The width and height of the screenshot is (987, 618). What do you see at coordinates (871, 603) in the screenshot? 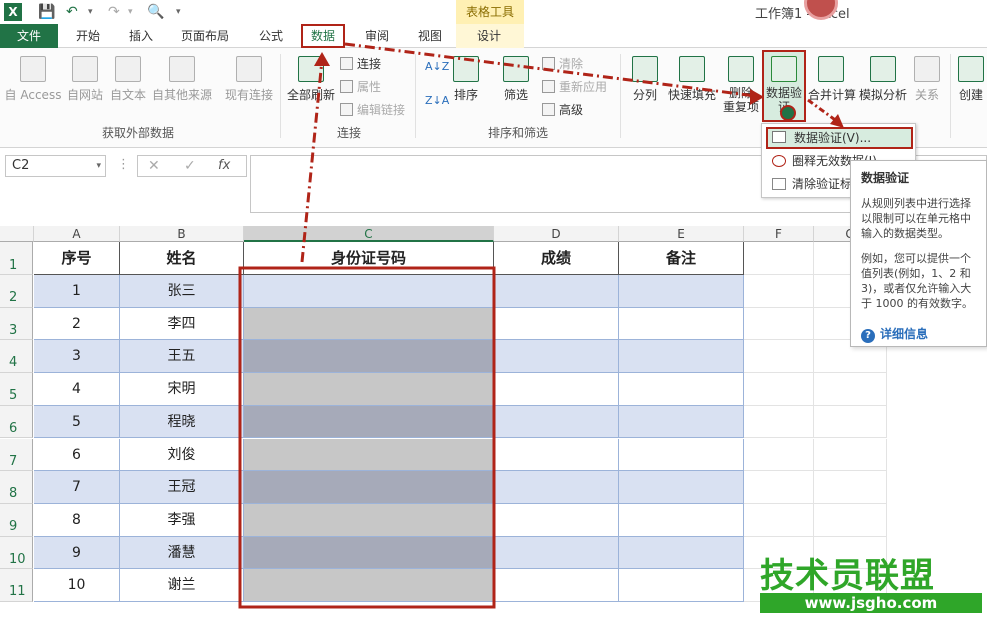
I see `watermark-url: www.jsgho.com` at bounding box center [871, 603].